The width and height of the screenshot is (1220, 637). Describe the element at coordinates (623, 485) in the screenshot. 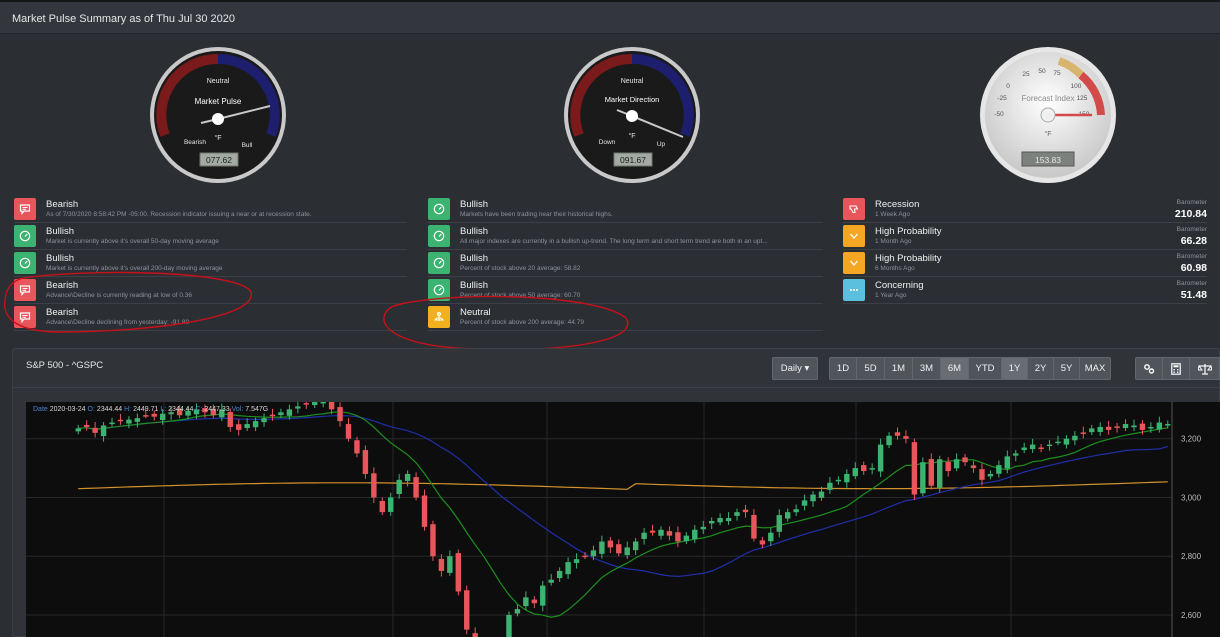

I see `ma-long-line` at that location.